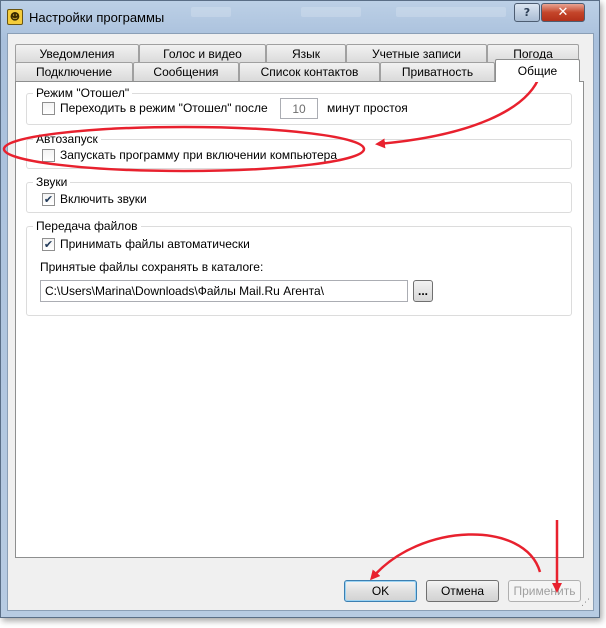 This screenshot has height=628, width=606. Describe the element at coordinates (52, 182) in the screenshot. I see `sounds-group-title: Звуки` at that location.